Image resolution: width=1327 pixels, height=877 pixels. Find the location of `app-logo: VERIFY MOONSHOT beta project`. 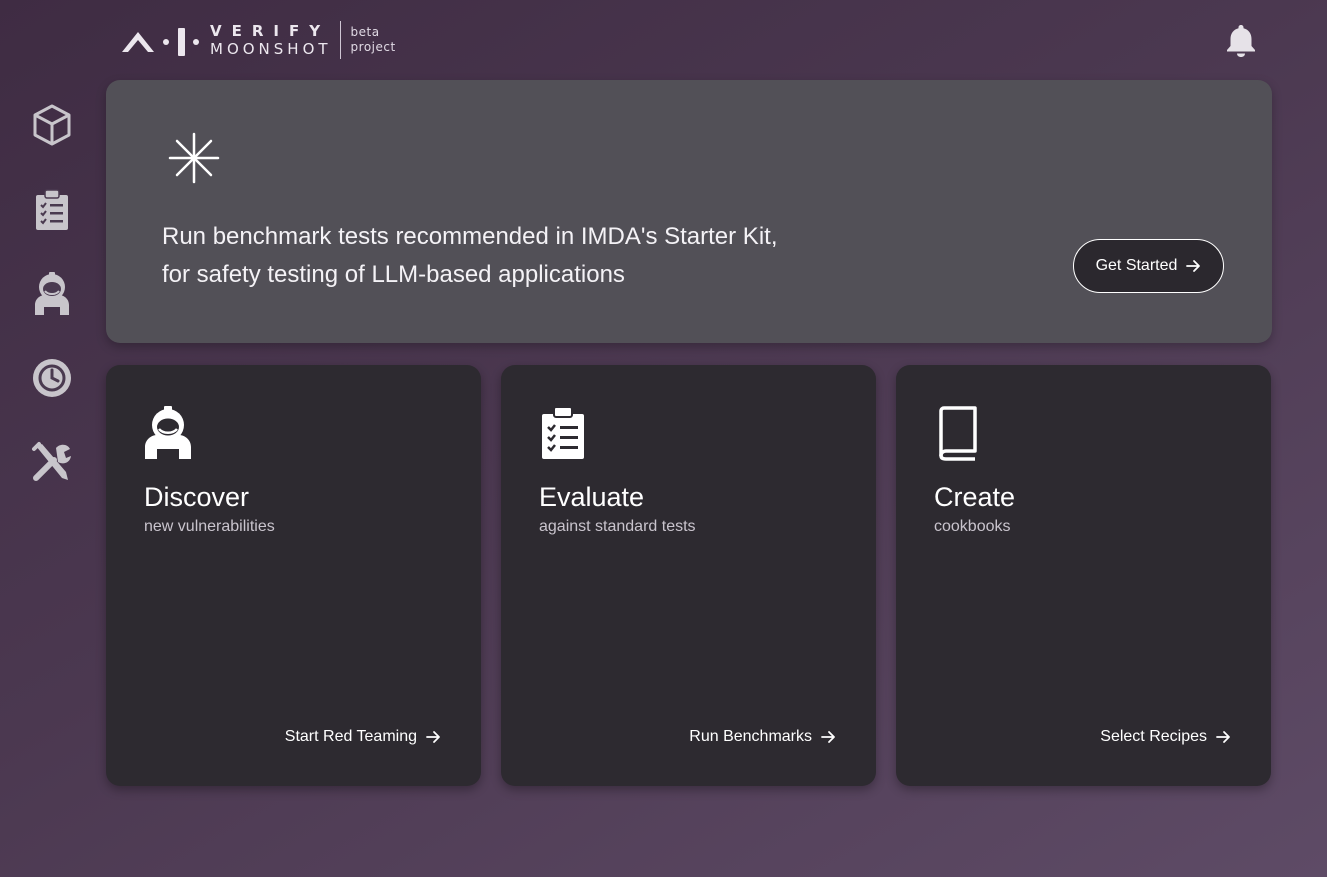

app-logo: VERIFY MOONSHOT beta project is located at coordinates (258, 40).